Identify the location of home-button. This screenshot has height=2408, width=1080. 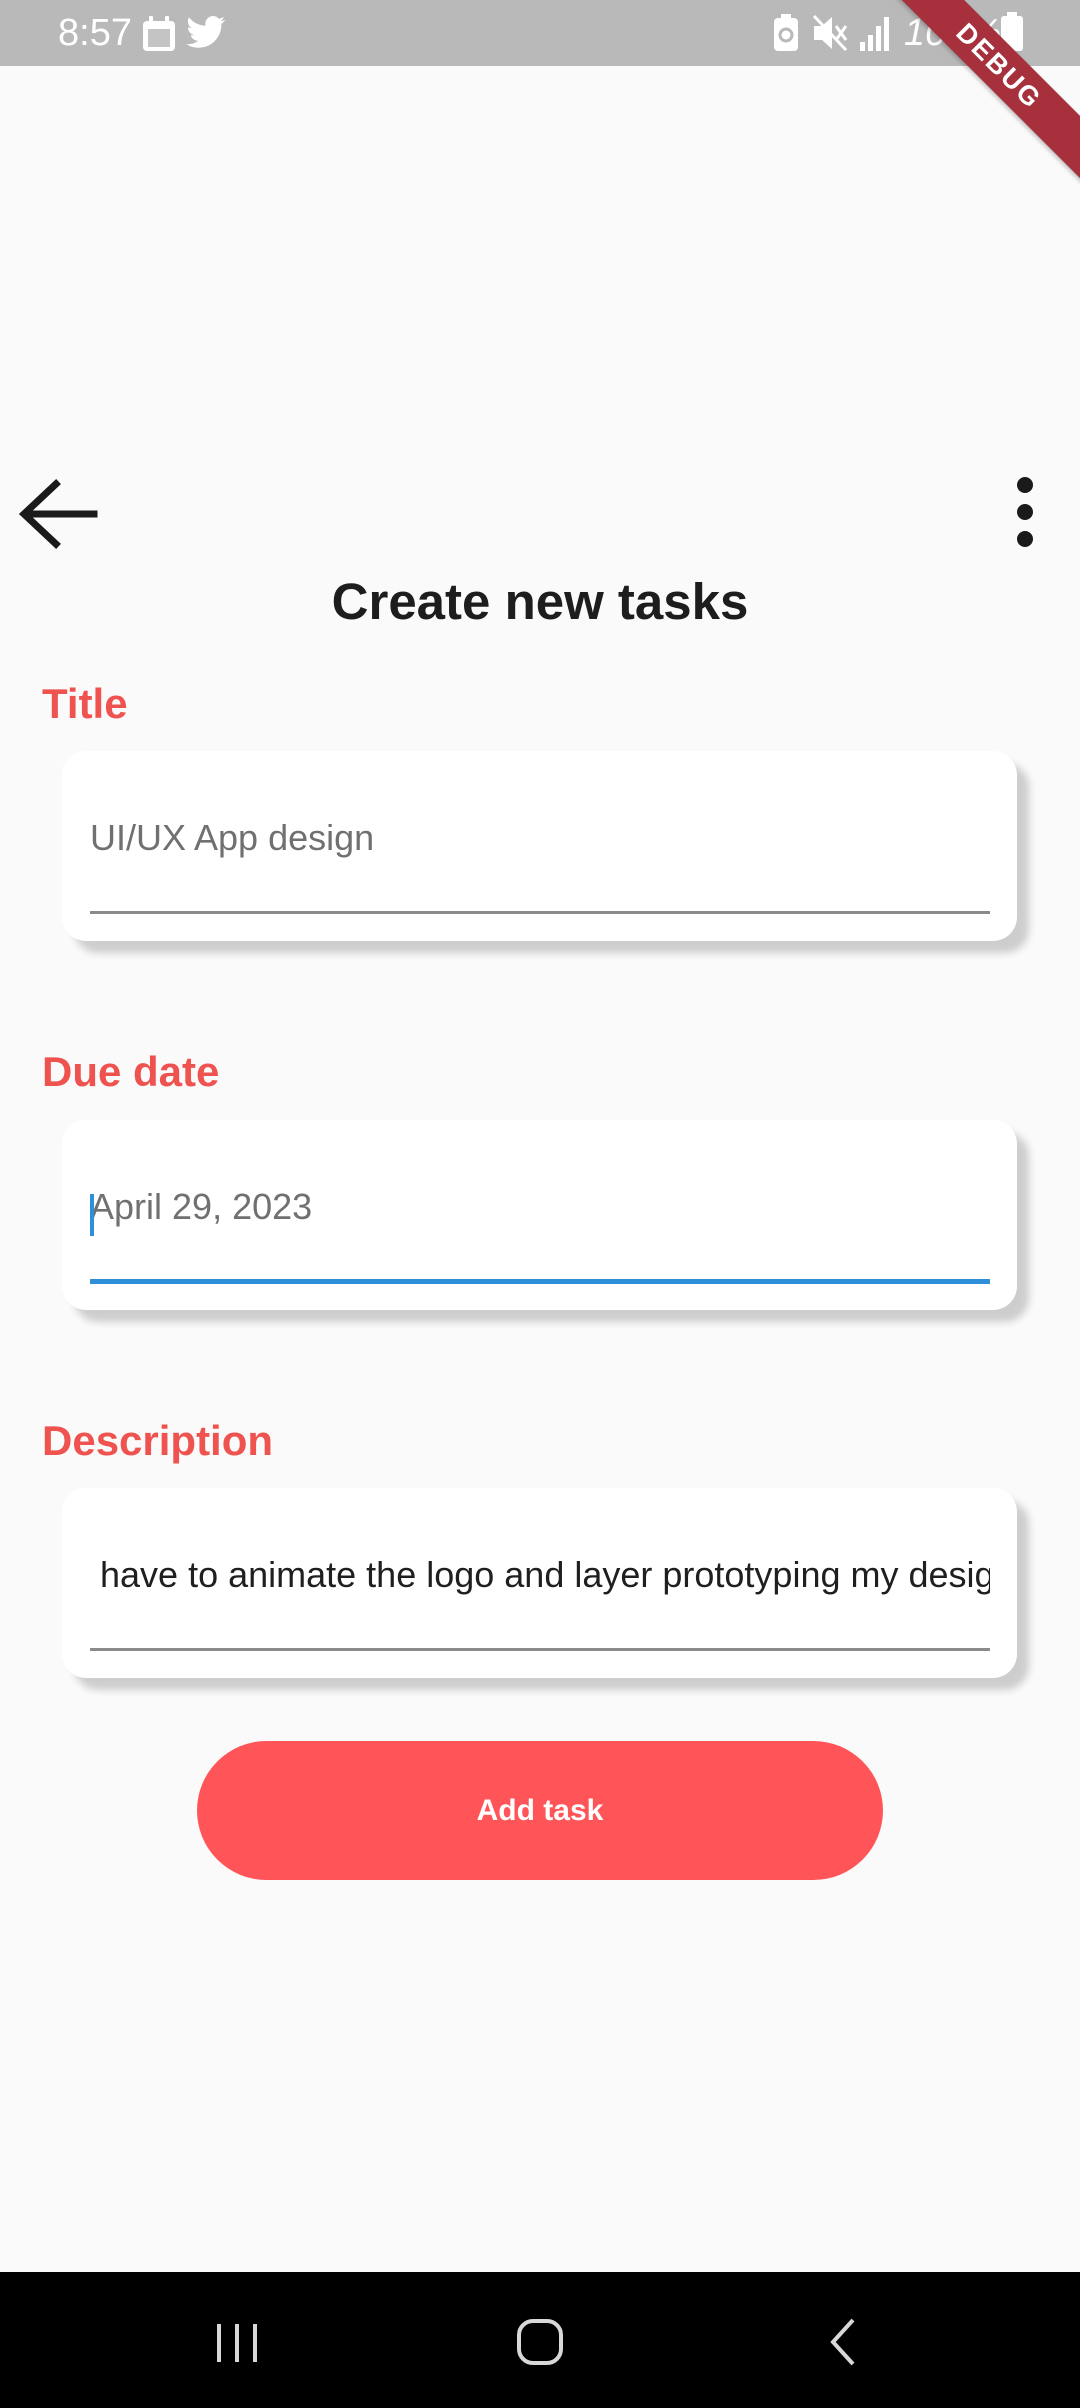
(540, 2342).